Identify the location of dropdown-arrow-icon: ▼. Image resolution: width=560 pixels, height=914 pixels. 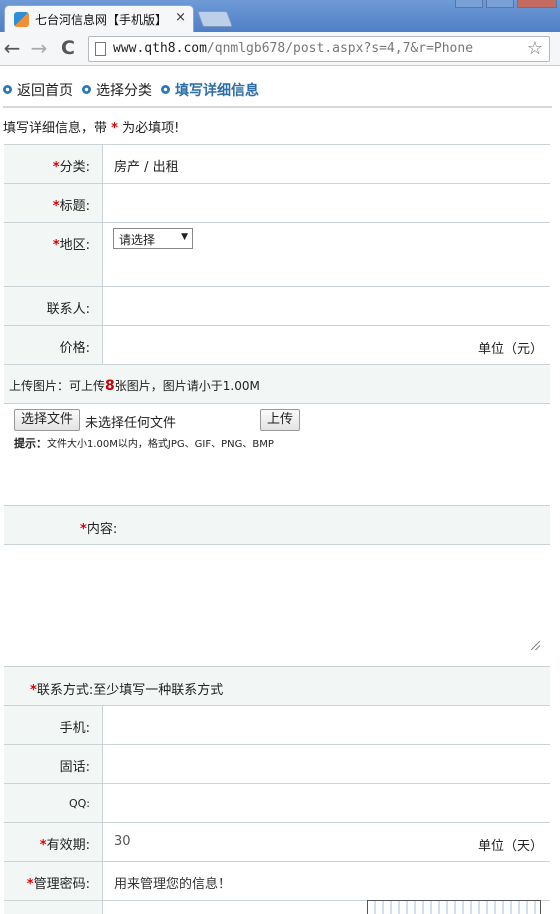
(184, 237).